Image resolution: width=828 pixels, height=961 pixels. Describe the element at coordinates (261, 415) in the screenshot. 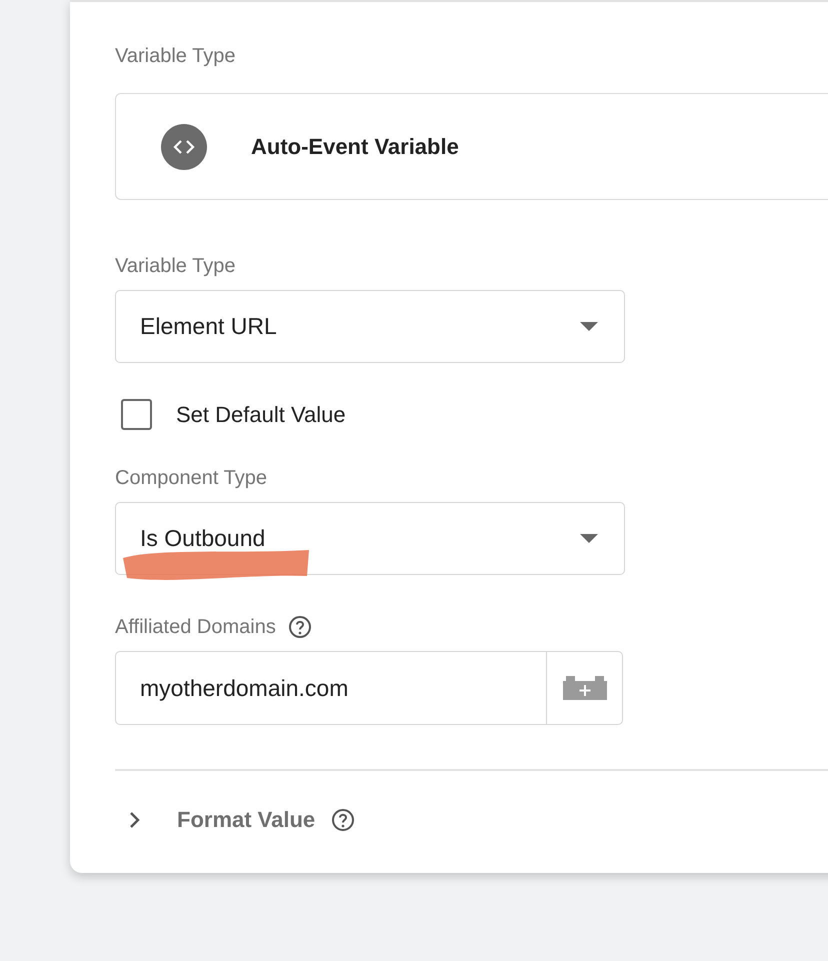

I see `checkbox-label: Set Default Value` at that location.